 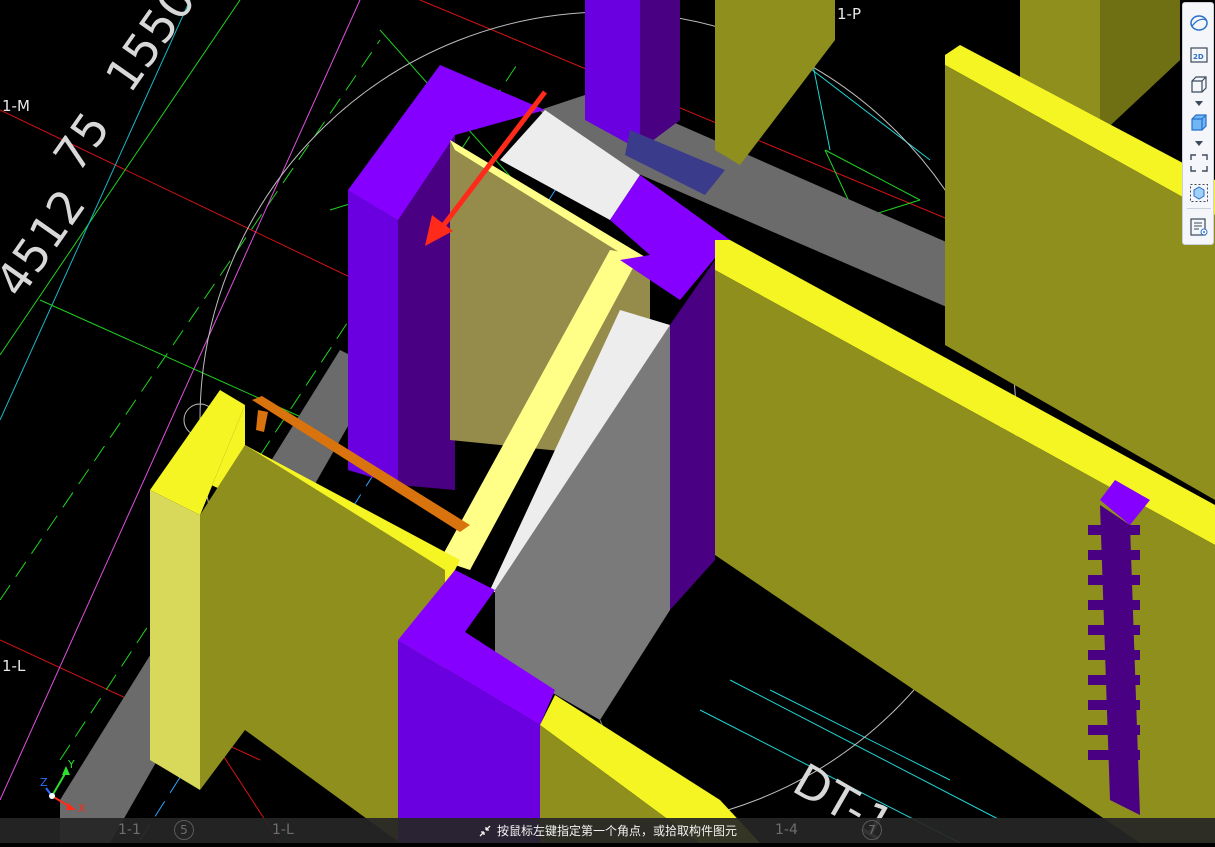 What do you see at coordinates (1199, 193) in the screenshot?
I see `isolate-icon` at bounding box center [1199, 193].